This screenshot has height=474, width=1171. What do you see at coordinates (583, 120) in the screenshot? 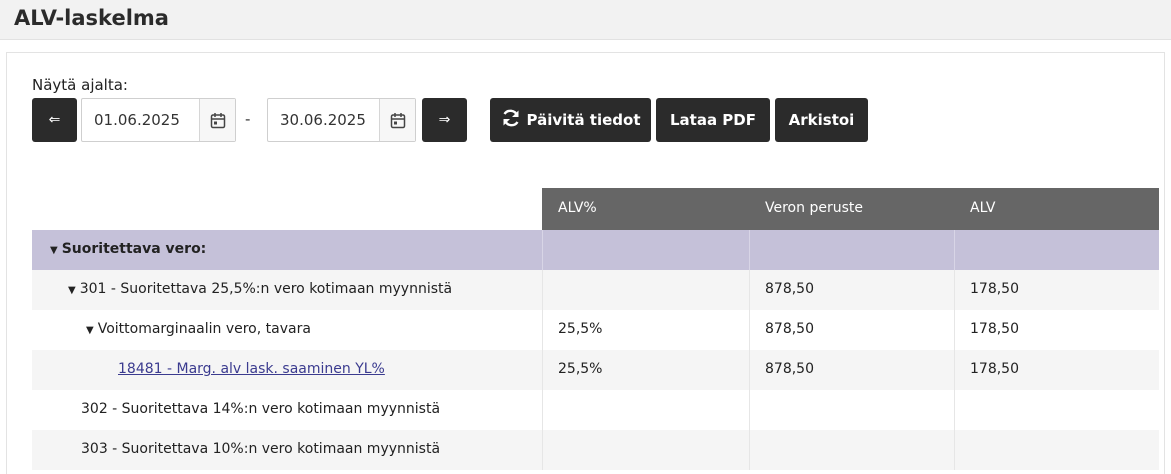
I see `refresh-button-label: Päivitä tiedot` at bounding box center [583, 120].